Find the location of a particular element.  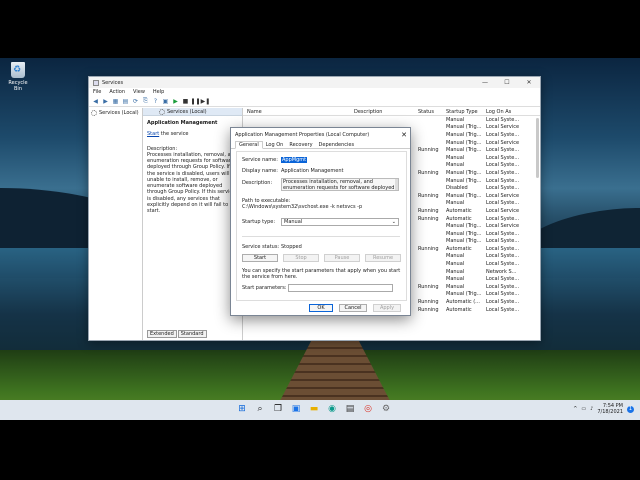

pane-header-label: Services (Local) is located at coordinates (187, 111).